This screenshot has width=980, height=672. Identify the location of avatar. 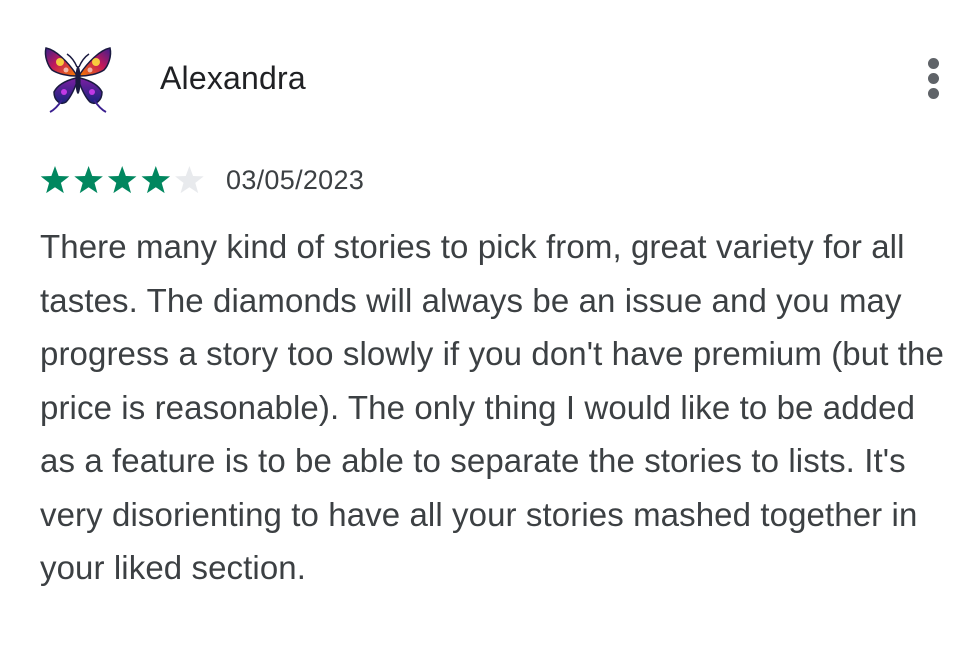
(78, 78).